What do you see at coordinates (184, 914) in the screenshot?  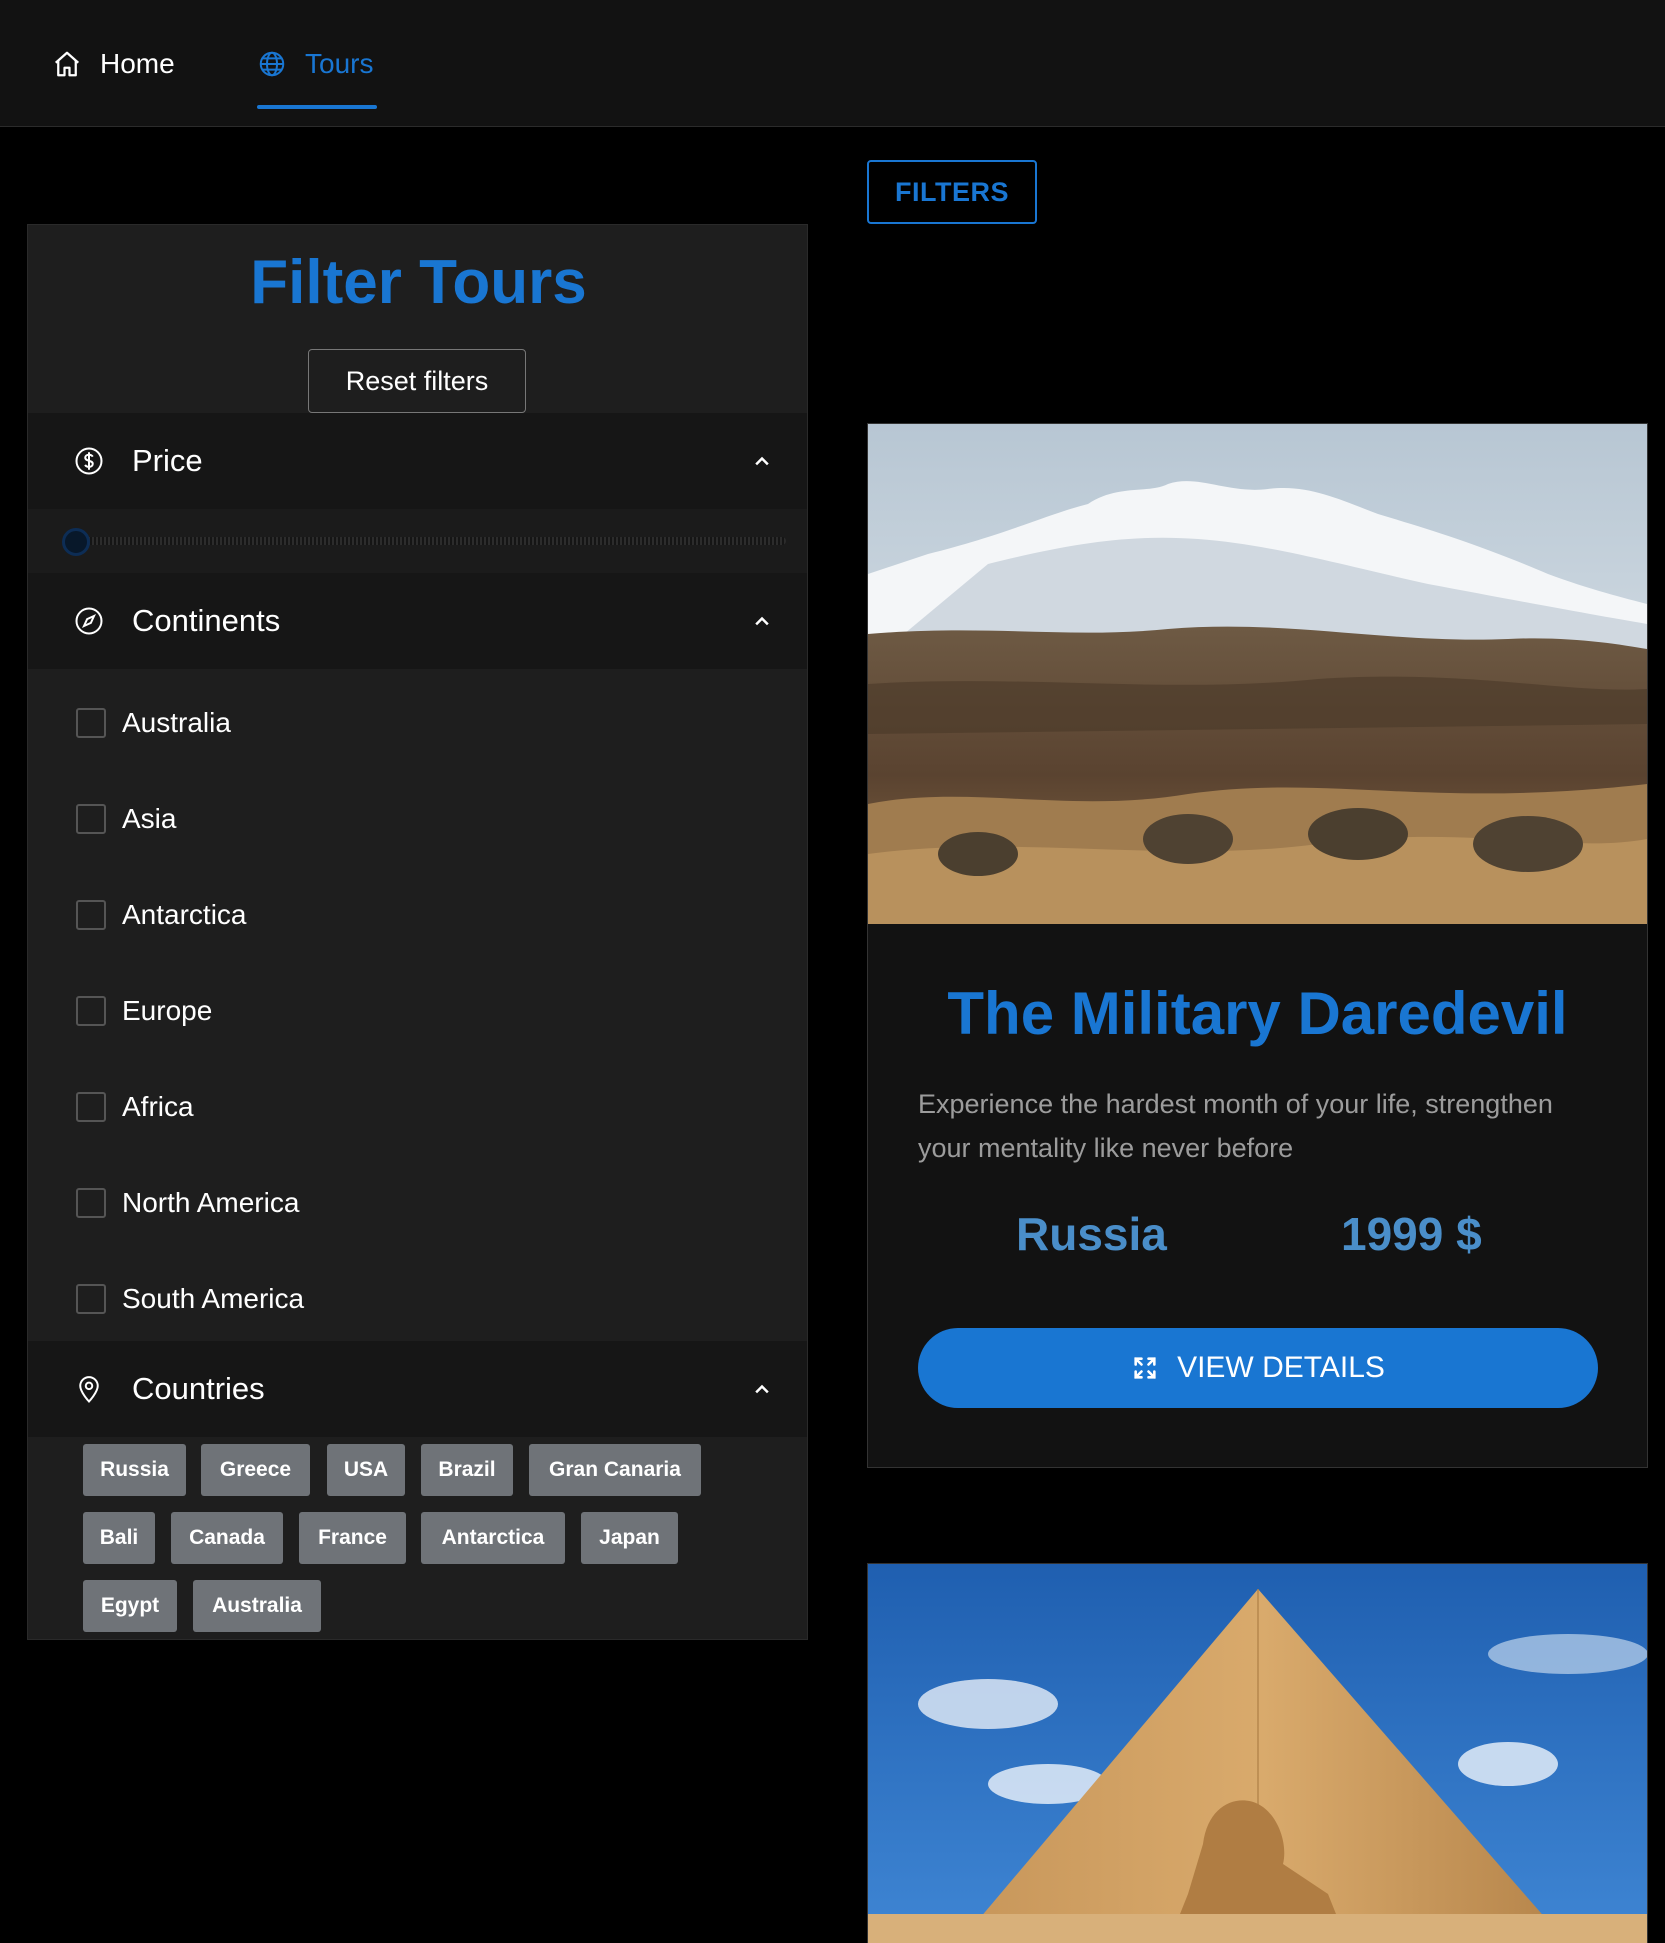 I see `continent-label: Antarctica` at bounding box center [184, 914].